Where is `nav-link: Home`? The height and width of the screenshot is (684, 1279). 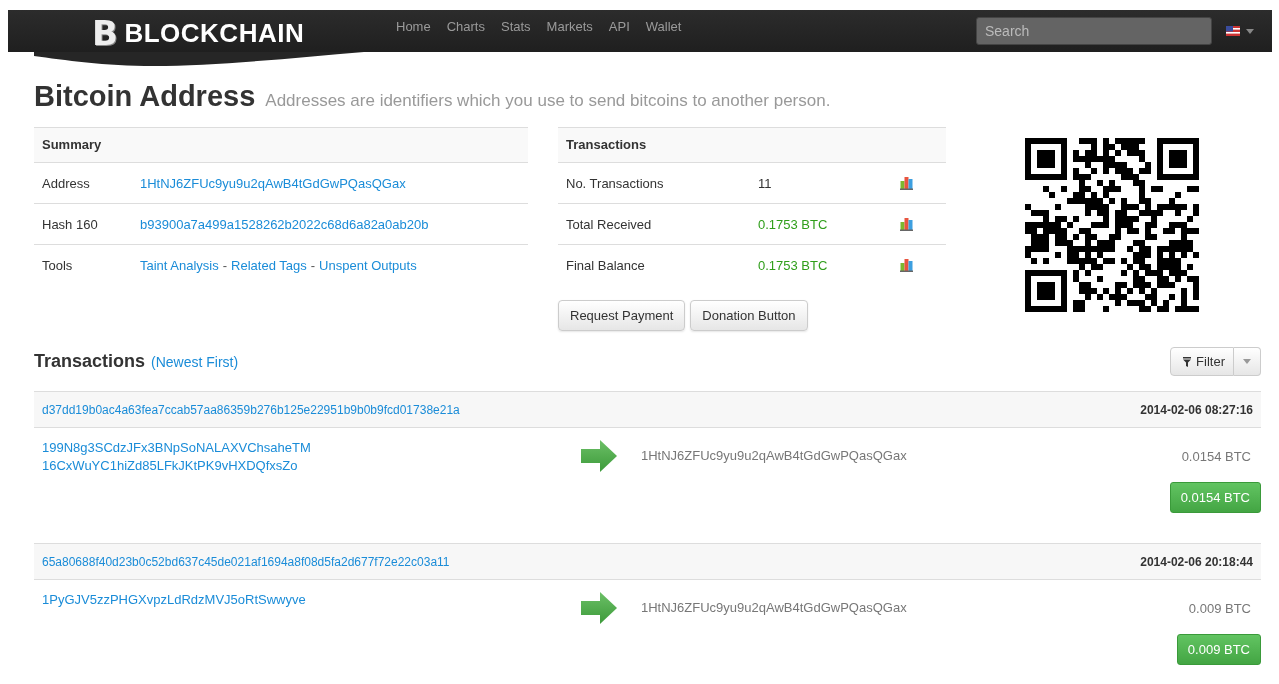 nav-link: Home is located at coordinates (413, 26).